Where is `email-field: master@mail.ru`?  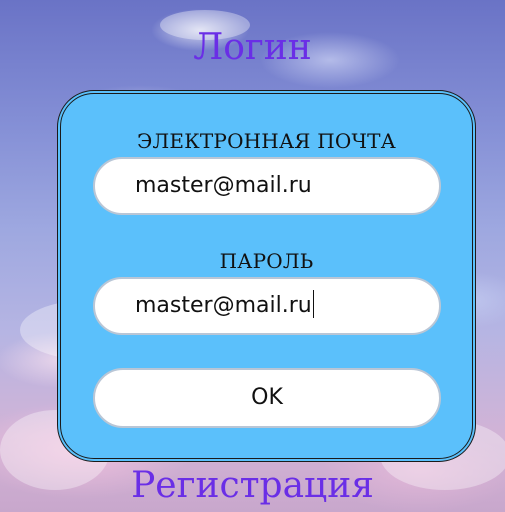
email-field: master@mail.ru is located at coordinates (267, 186).